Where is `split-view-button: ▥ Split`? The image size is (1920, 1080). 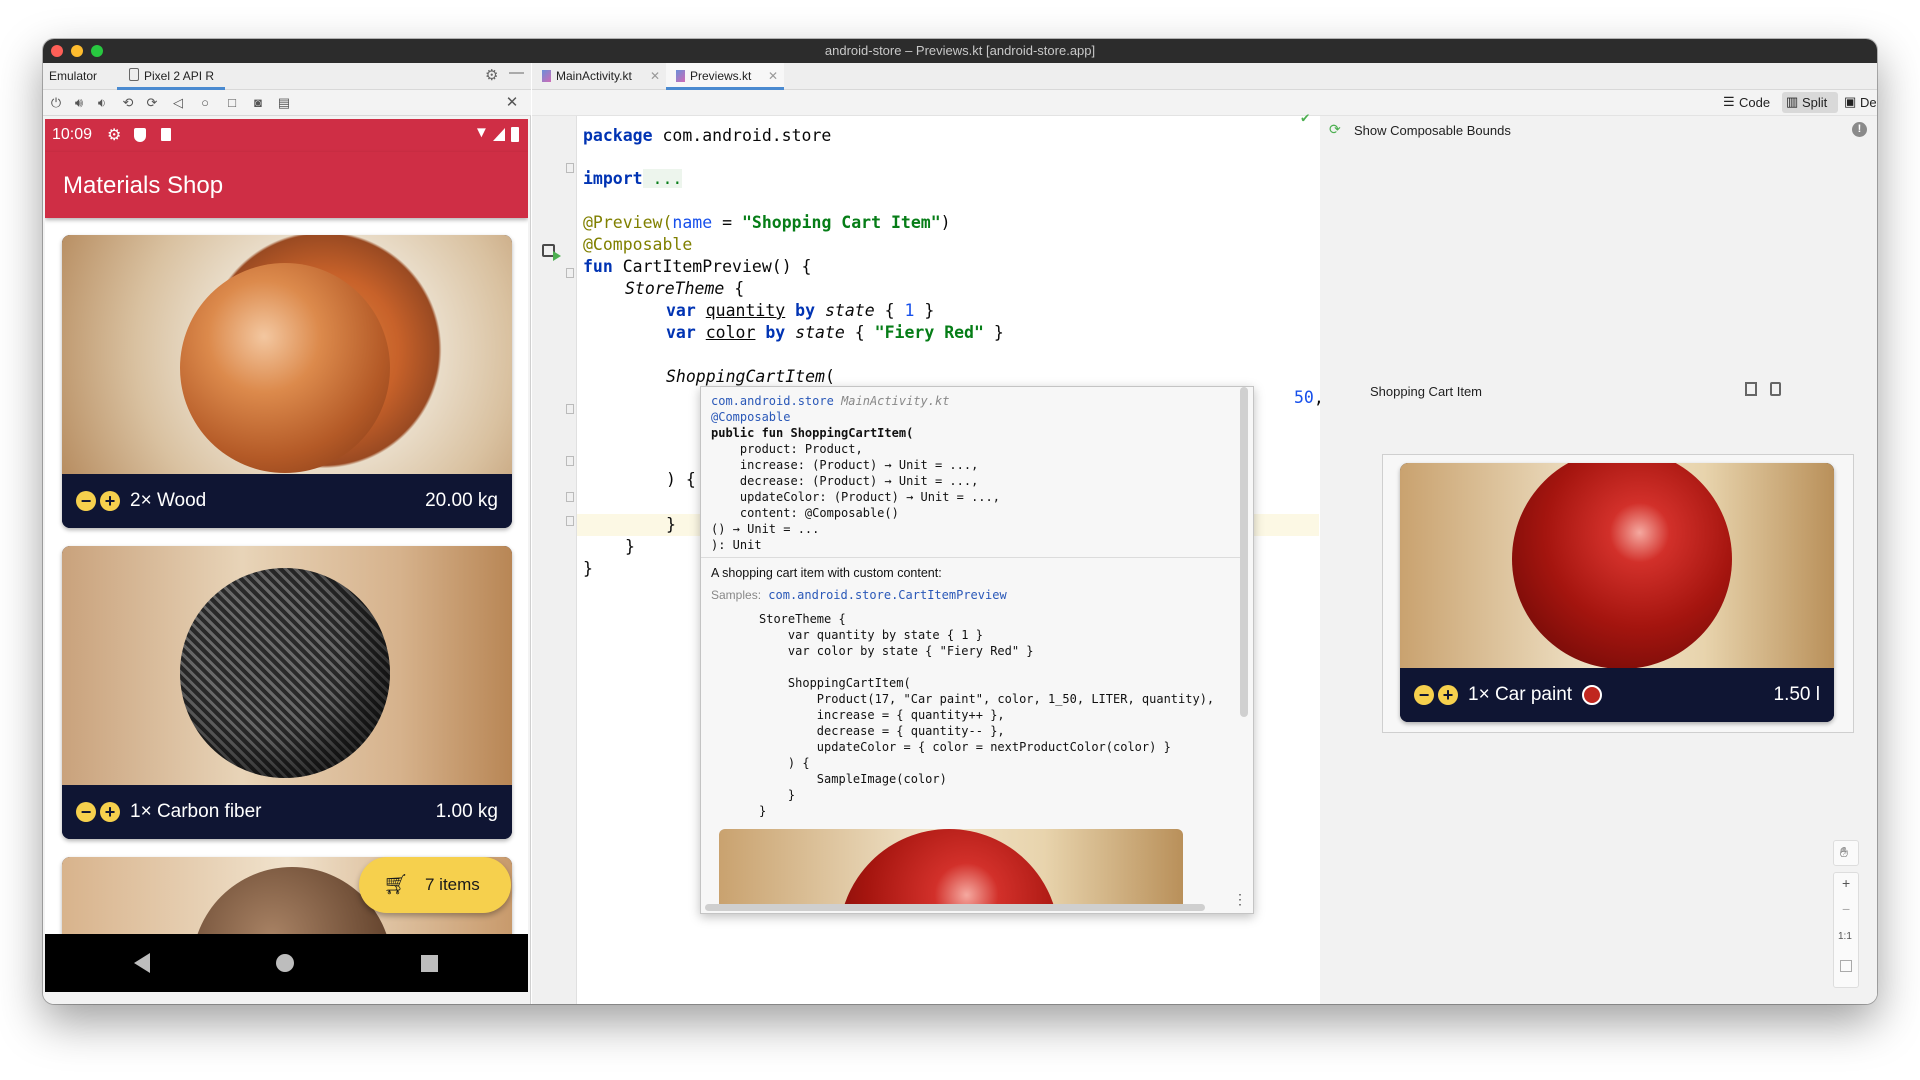
split-view-button: ▥ Split is located at coordinates (1810, 102).